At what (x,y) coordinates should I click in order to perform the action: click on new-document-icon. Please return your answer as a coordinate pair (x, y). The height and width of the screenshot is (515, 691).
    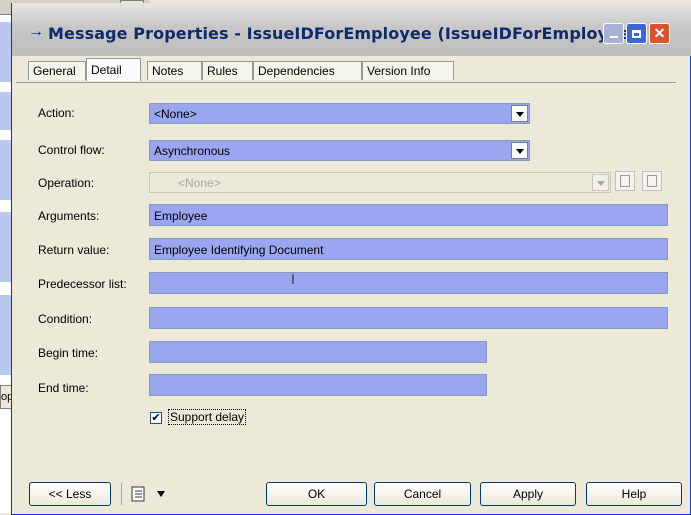
    Looking at the image, I should click on (625, 181).